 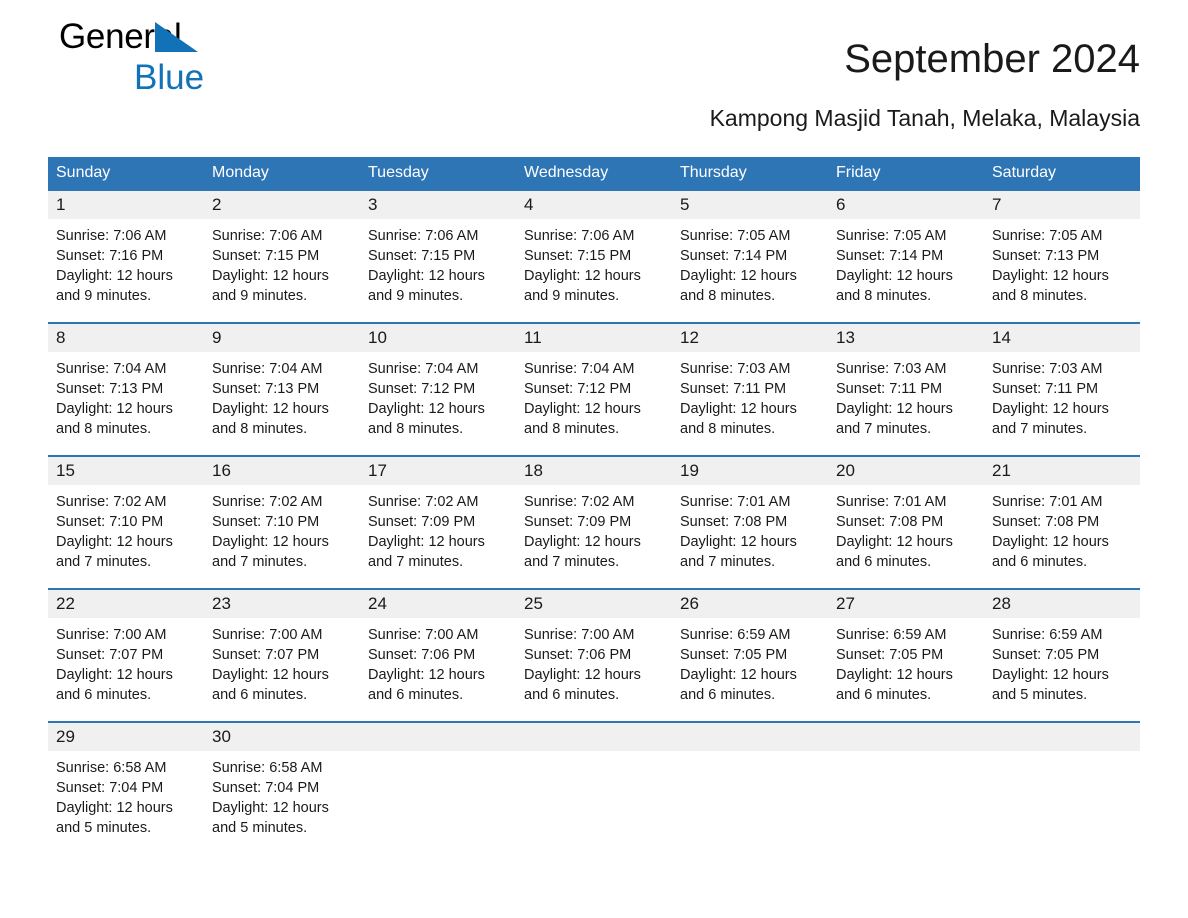 I want to click on day-number: 22, so click(x=126, y=604).